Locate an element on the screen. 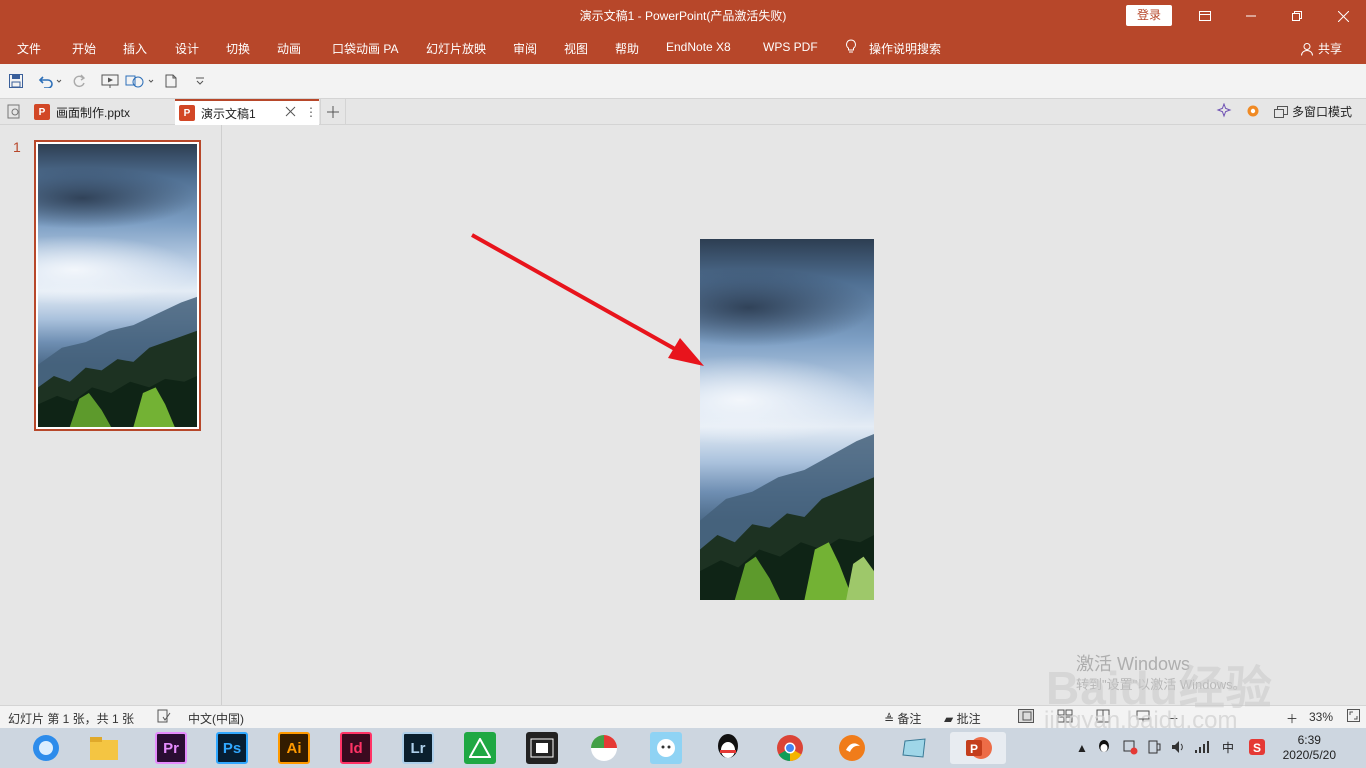 The width and height of the screenshot is (1366, 768). minimize-icon is located at coordinates (1251, 16).